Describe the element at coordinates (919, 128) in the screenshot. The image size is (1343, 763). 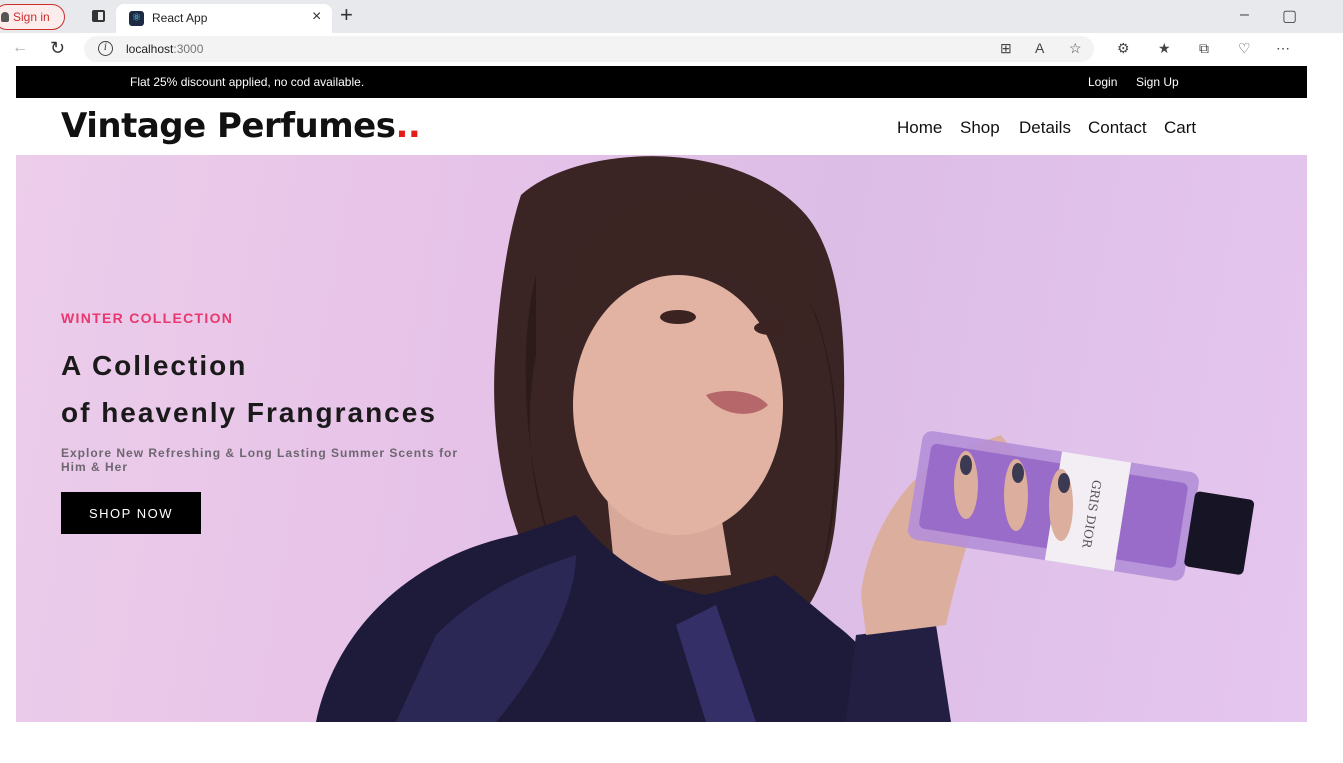
I see `nav-home: Home` at that location.